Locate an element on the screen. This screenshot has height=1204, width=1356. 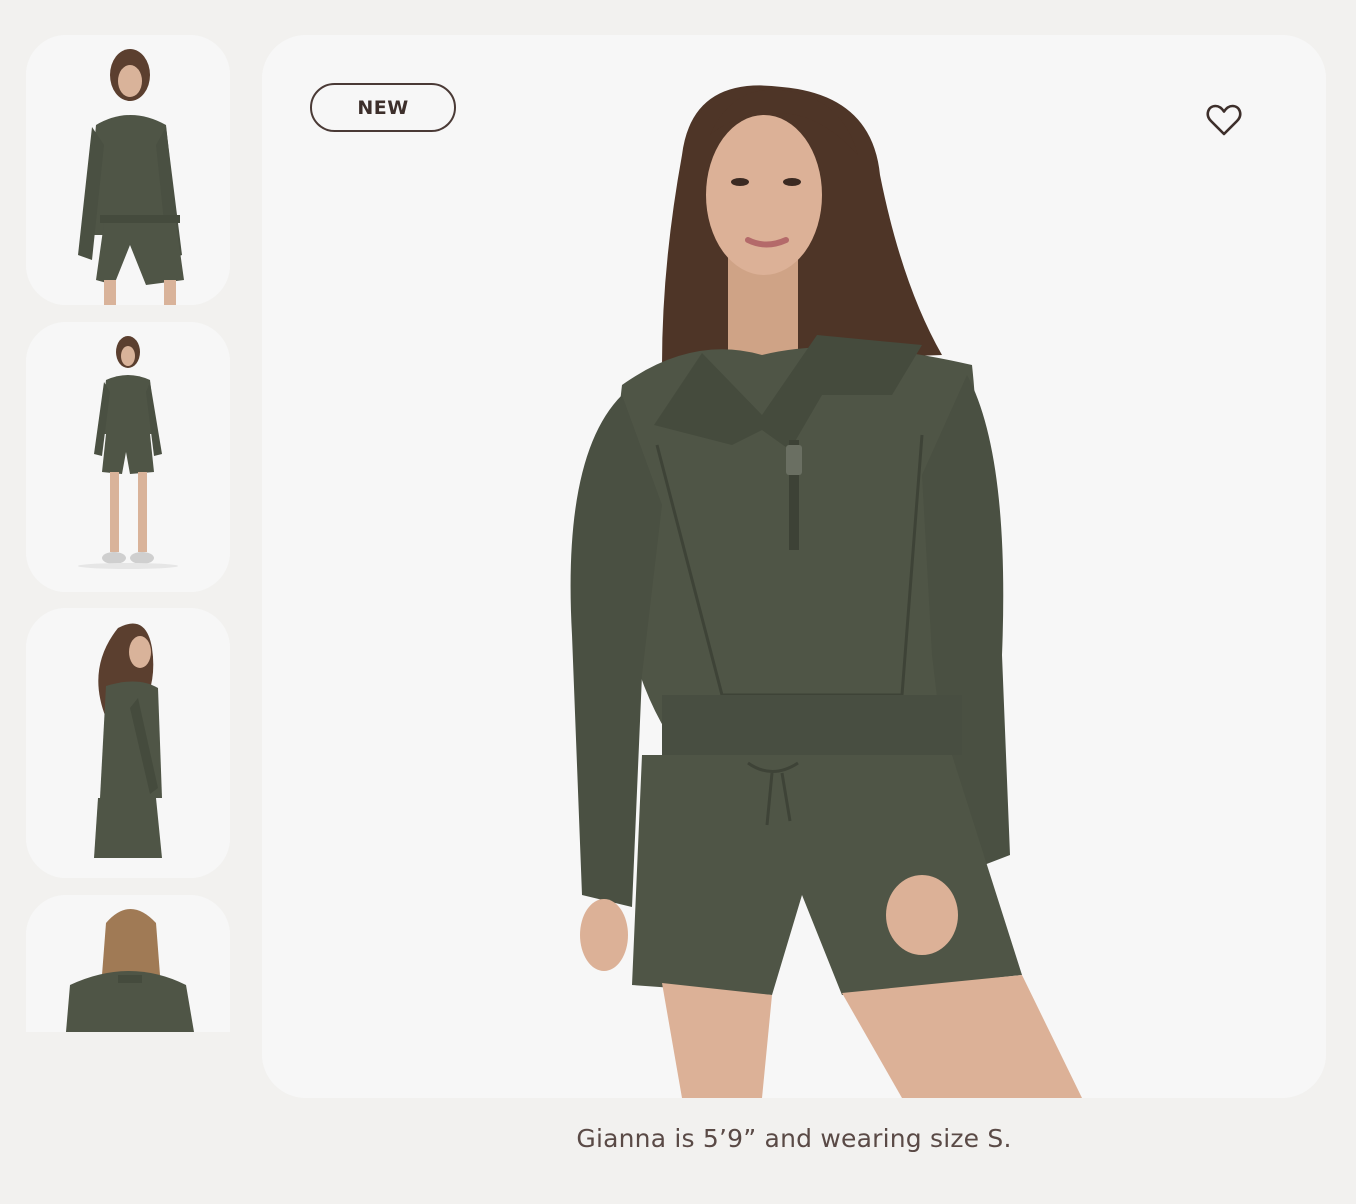
model-size-caption: Gianna is 5’9” and wearing size S. is located at coordinates (794, 1138).